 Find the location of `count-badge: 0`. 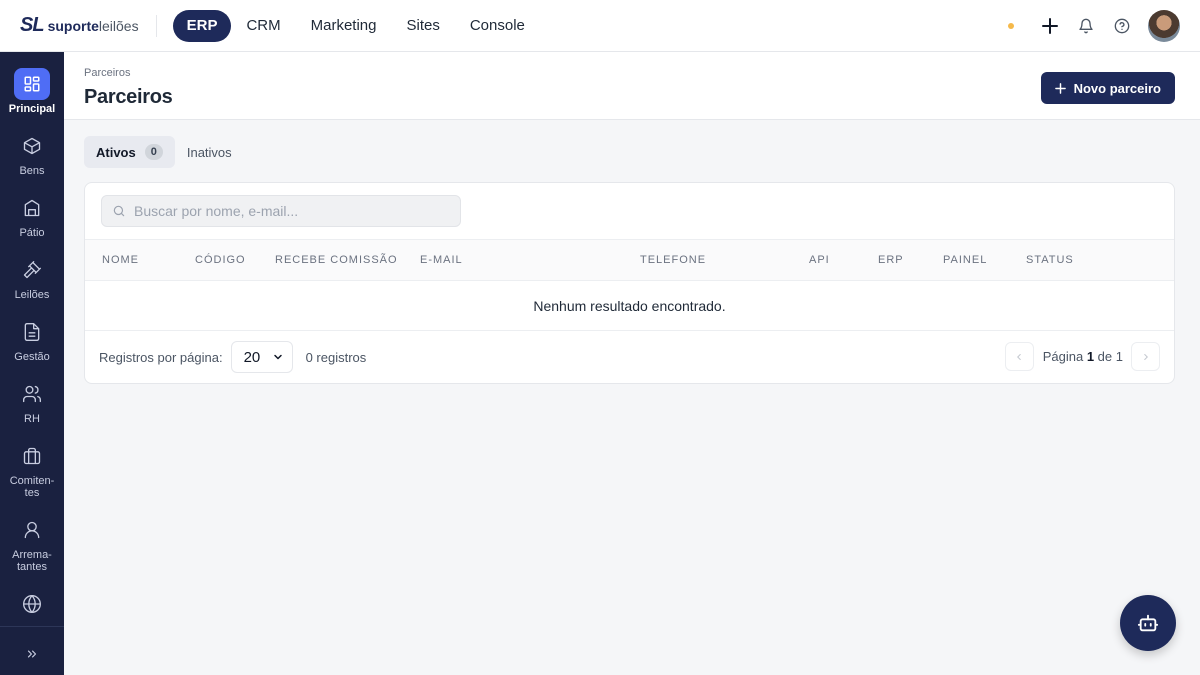

count-badge: 0 is located at coordinates (153, 152).